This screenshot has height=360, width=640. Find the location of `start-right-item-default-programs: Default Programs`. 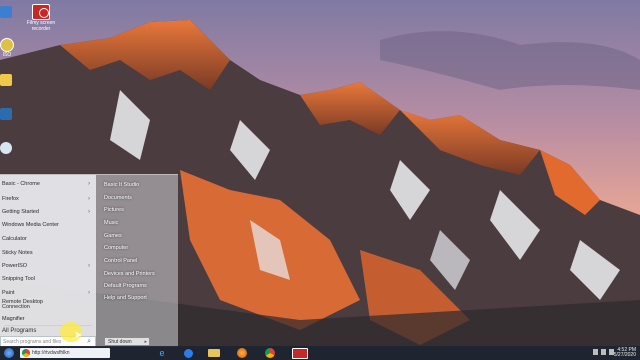

start-right-item-default-programs: Default Programs is located at coordinates (125, 286).